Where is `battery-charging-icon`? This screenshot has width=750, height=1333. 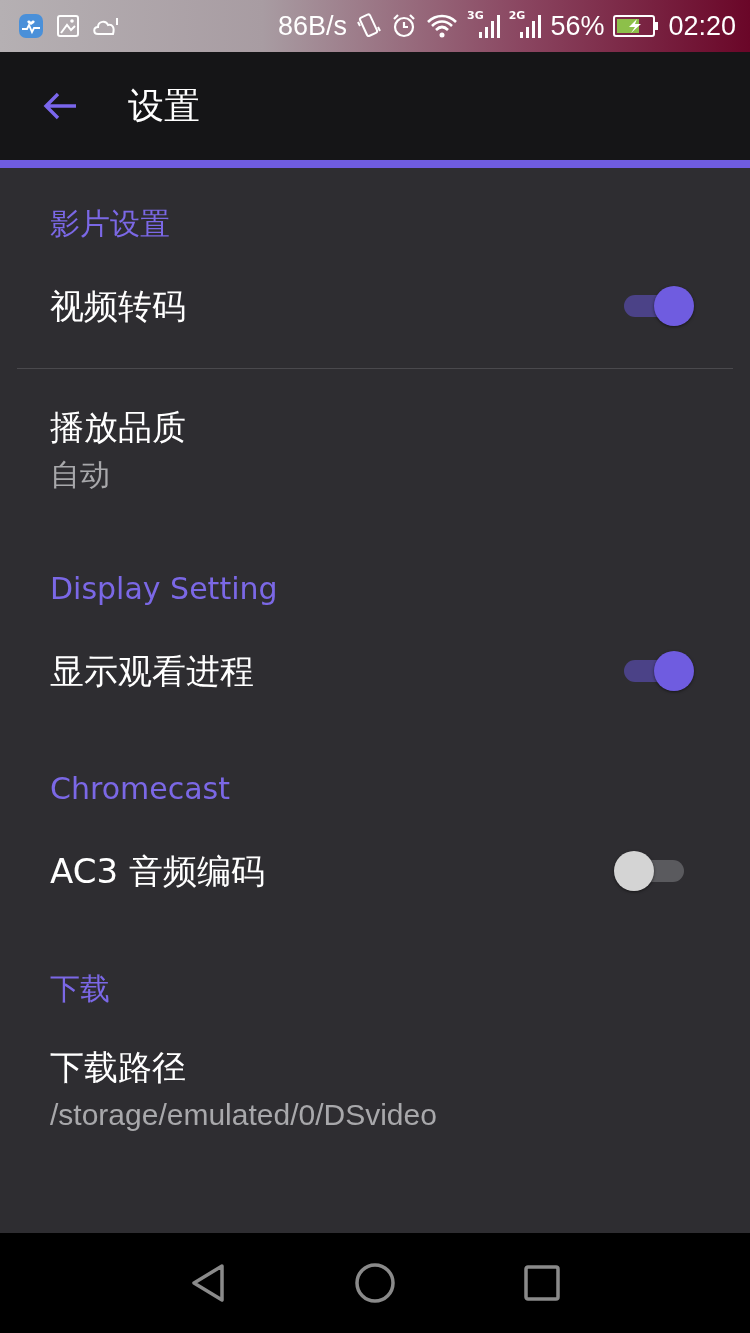 battery-charging-icon is located at coordinates (636, 26).